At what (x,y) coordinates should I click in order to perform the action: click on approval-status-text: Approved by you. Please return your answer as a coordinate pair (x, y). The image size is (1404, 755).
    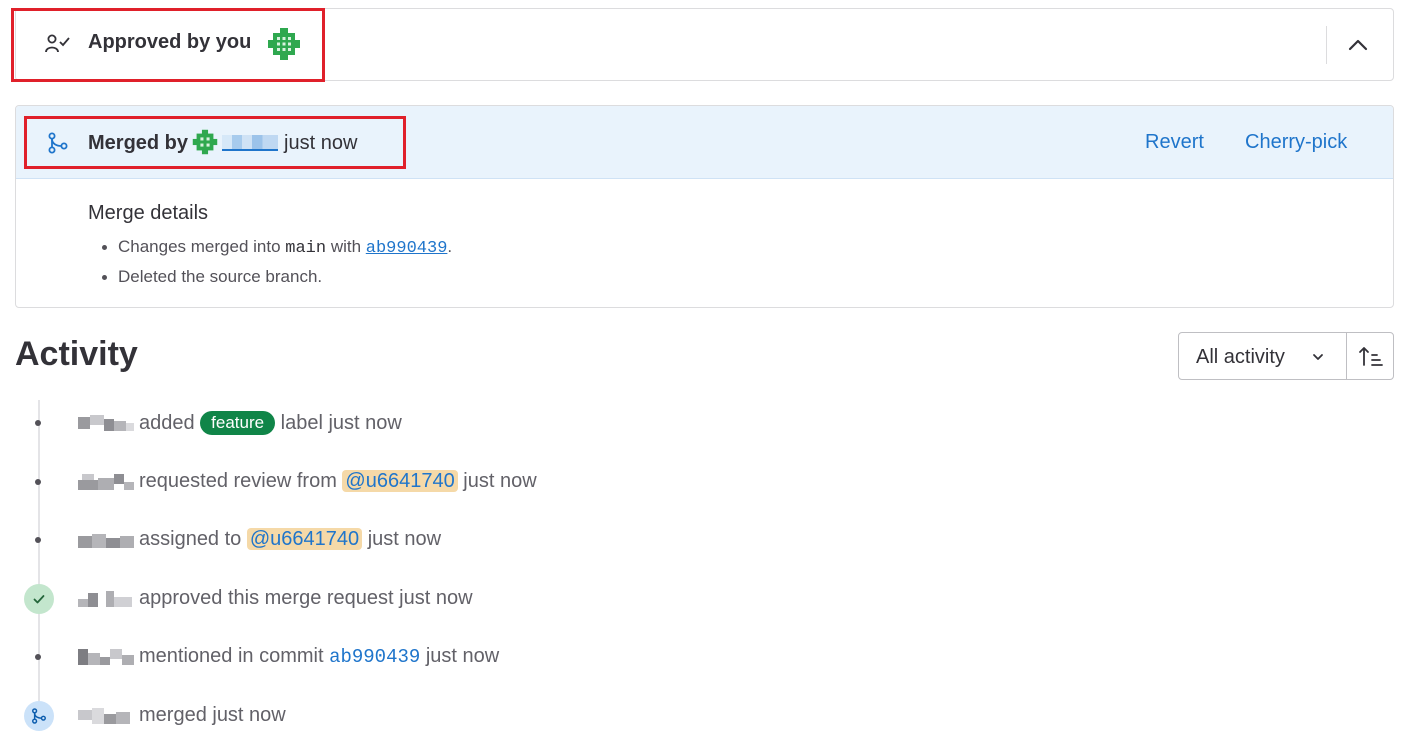
    Looking at the image, I should click on (170, 42).